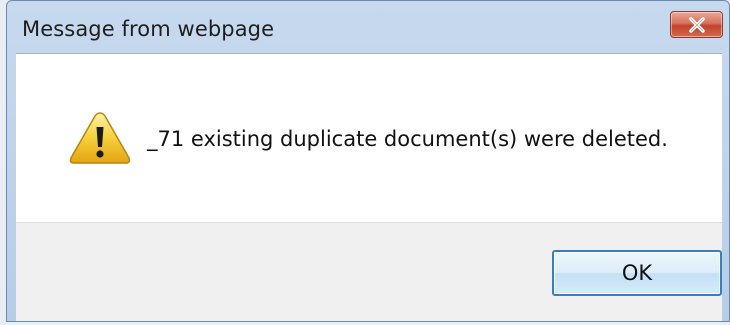 The image size is (730, 325). I want to click on close-button, so click(696, 24).